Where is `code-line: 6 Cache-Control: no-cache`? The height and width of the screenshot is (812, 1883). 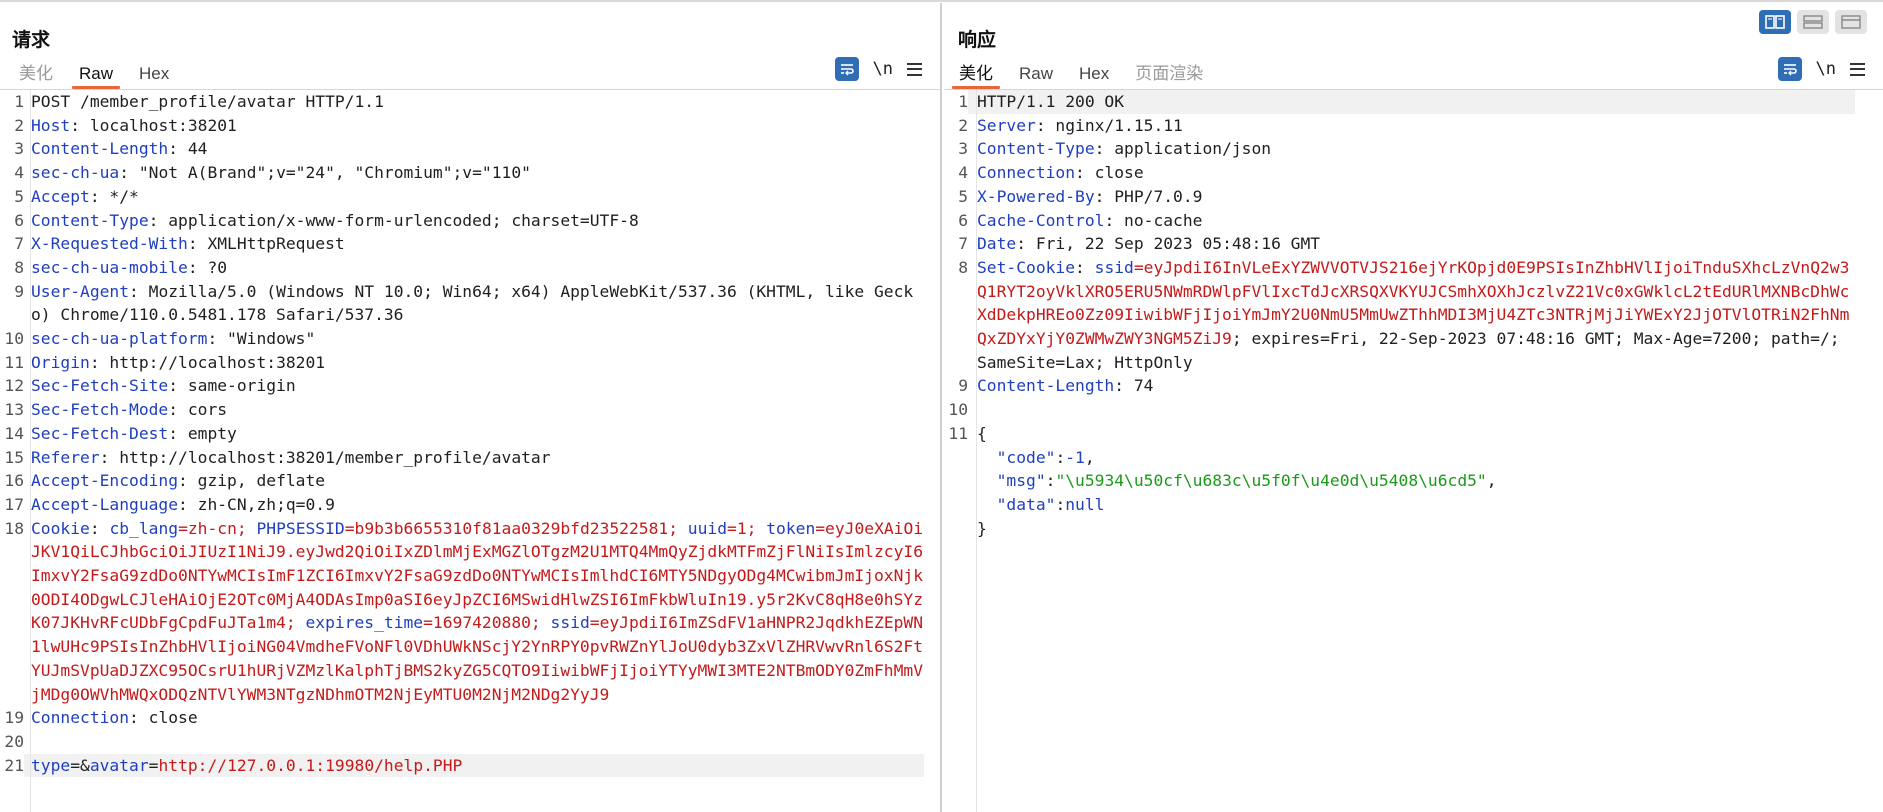
code-line: 6 Cache-Control: no-cache is located at coordinates (1413, 221).